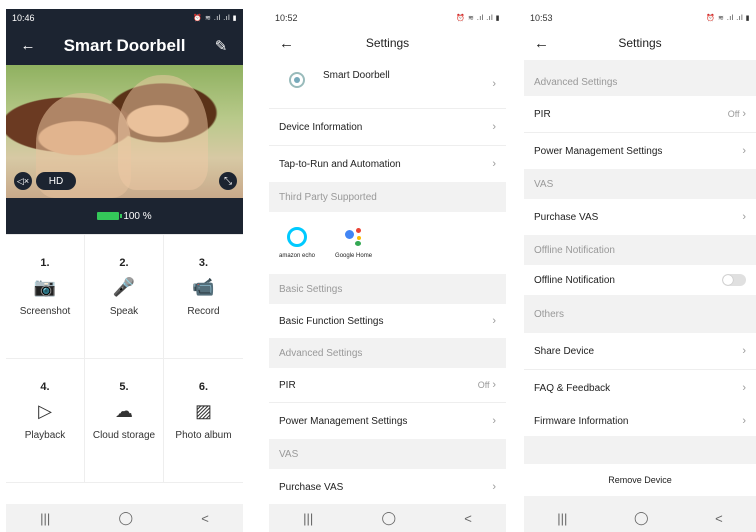 The width and height of the screenshot is (756, 532). I want to click on hd-quality-button: HD, so click(56, 181).